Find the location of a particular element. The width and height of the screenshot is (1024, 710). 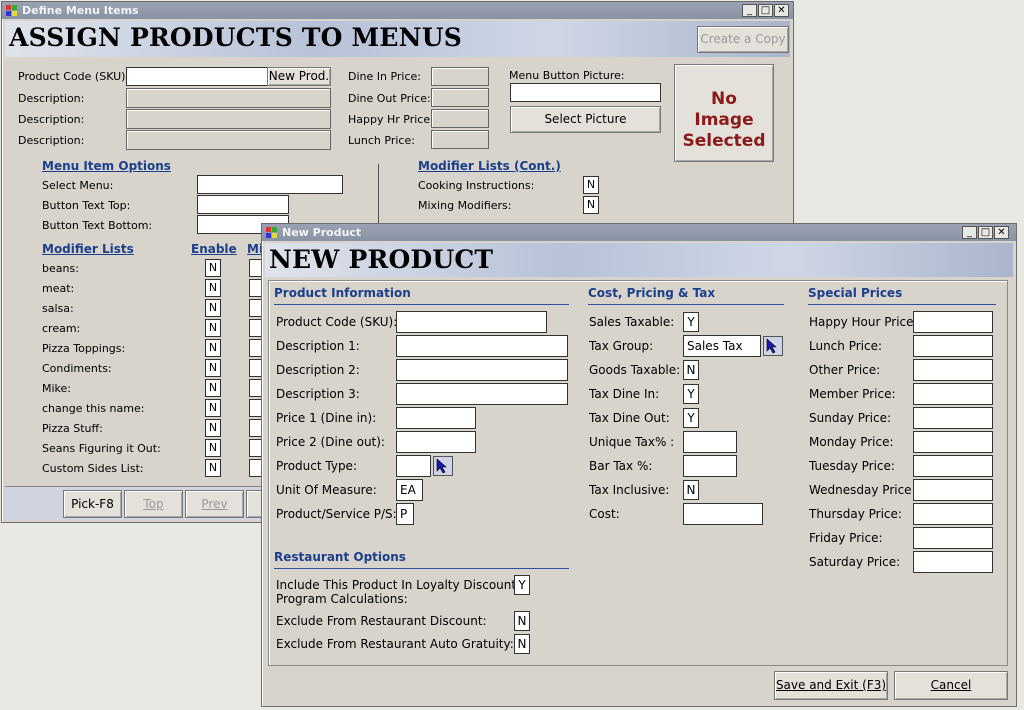

product-type-picker-button is located at coordinates (443, 466).